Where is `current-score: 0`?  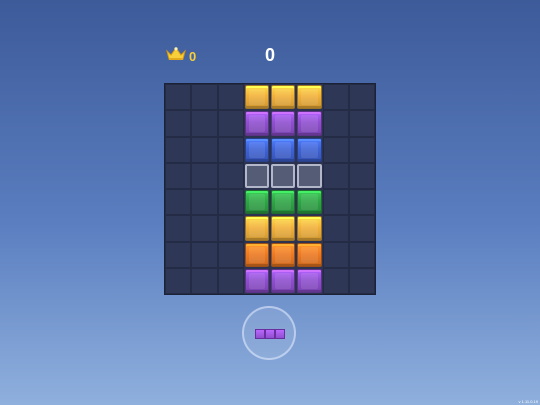
current-score: 0 is located at coordinates (269, 55).